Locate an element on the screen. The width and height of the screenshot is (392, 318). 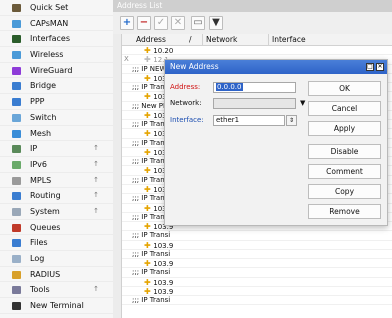
interface-field: ether1 is located at coordinates (249, 120).